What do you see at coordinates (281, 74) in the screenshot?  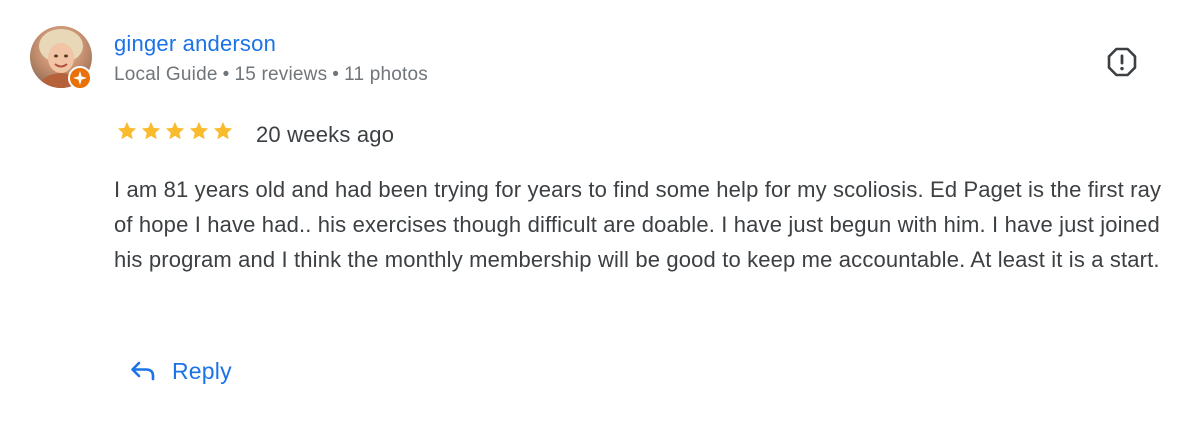 I see `review-count: 15 reviews` at bounding box center [281, 74].